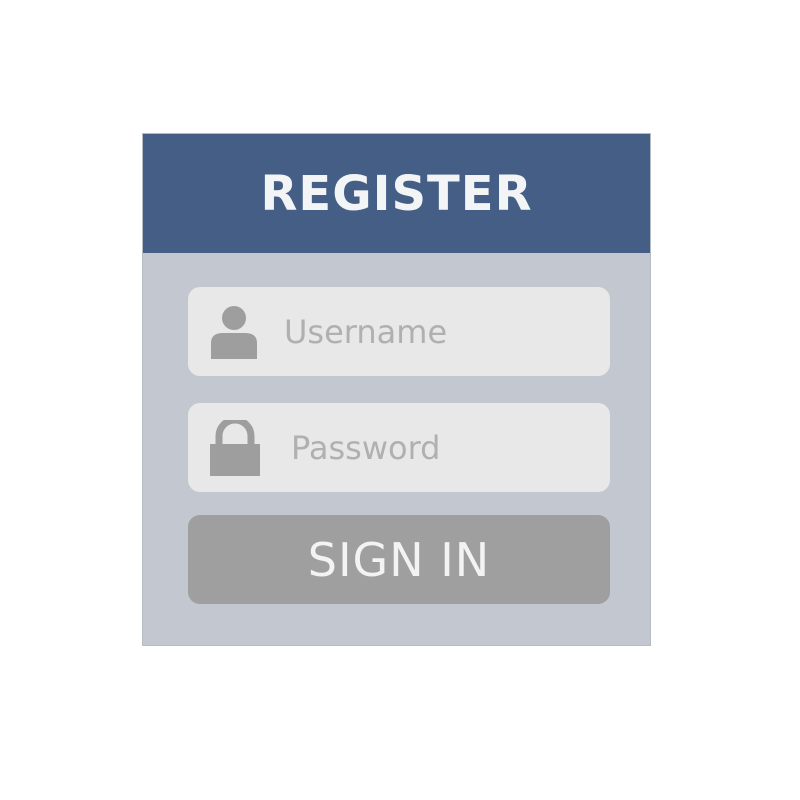 The width and height of the screenshot is (800, 800). I want to click on username-field, so click(399, 331).